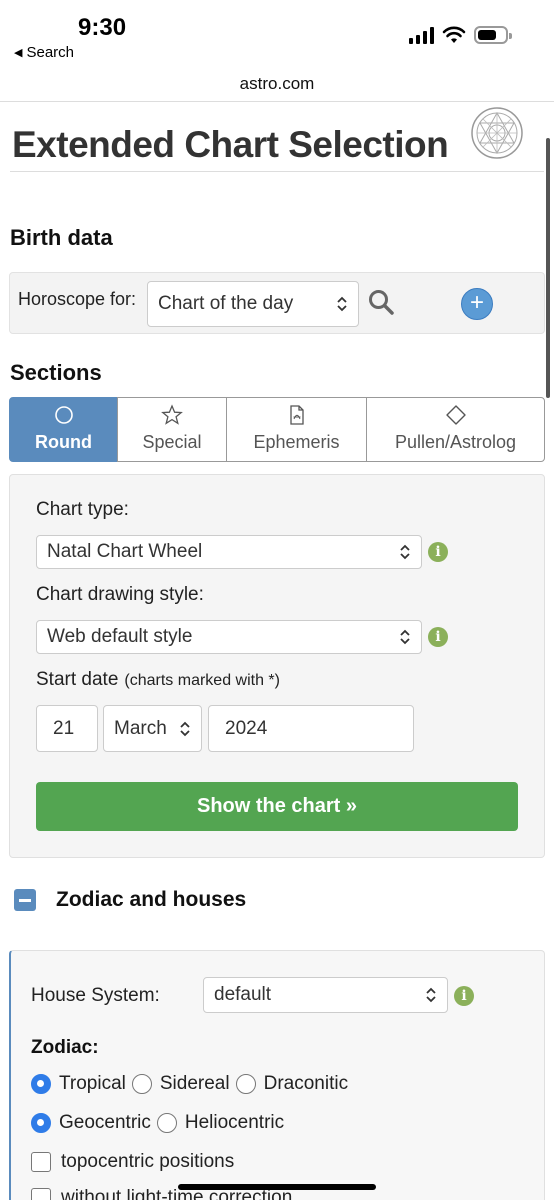 The width and height of the screenshot is (554, 1200). What do you see at coordinates (63, 442) in the screenshot?
I see `tab-round-label: Round` at bounding box center [63, 442].